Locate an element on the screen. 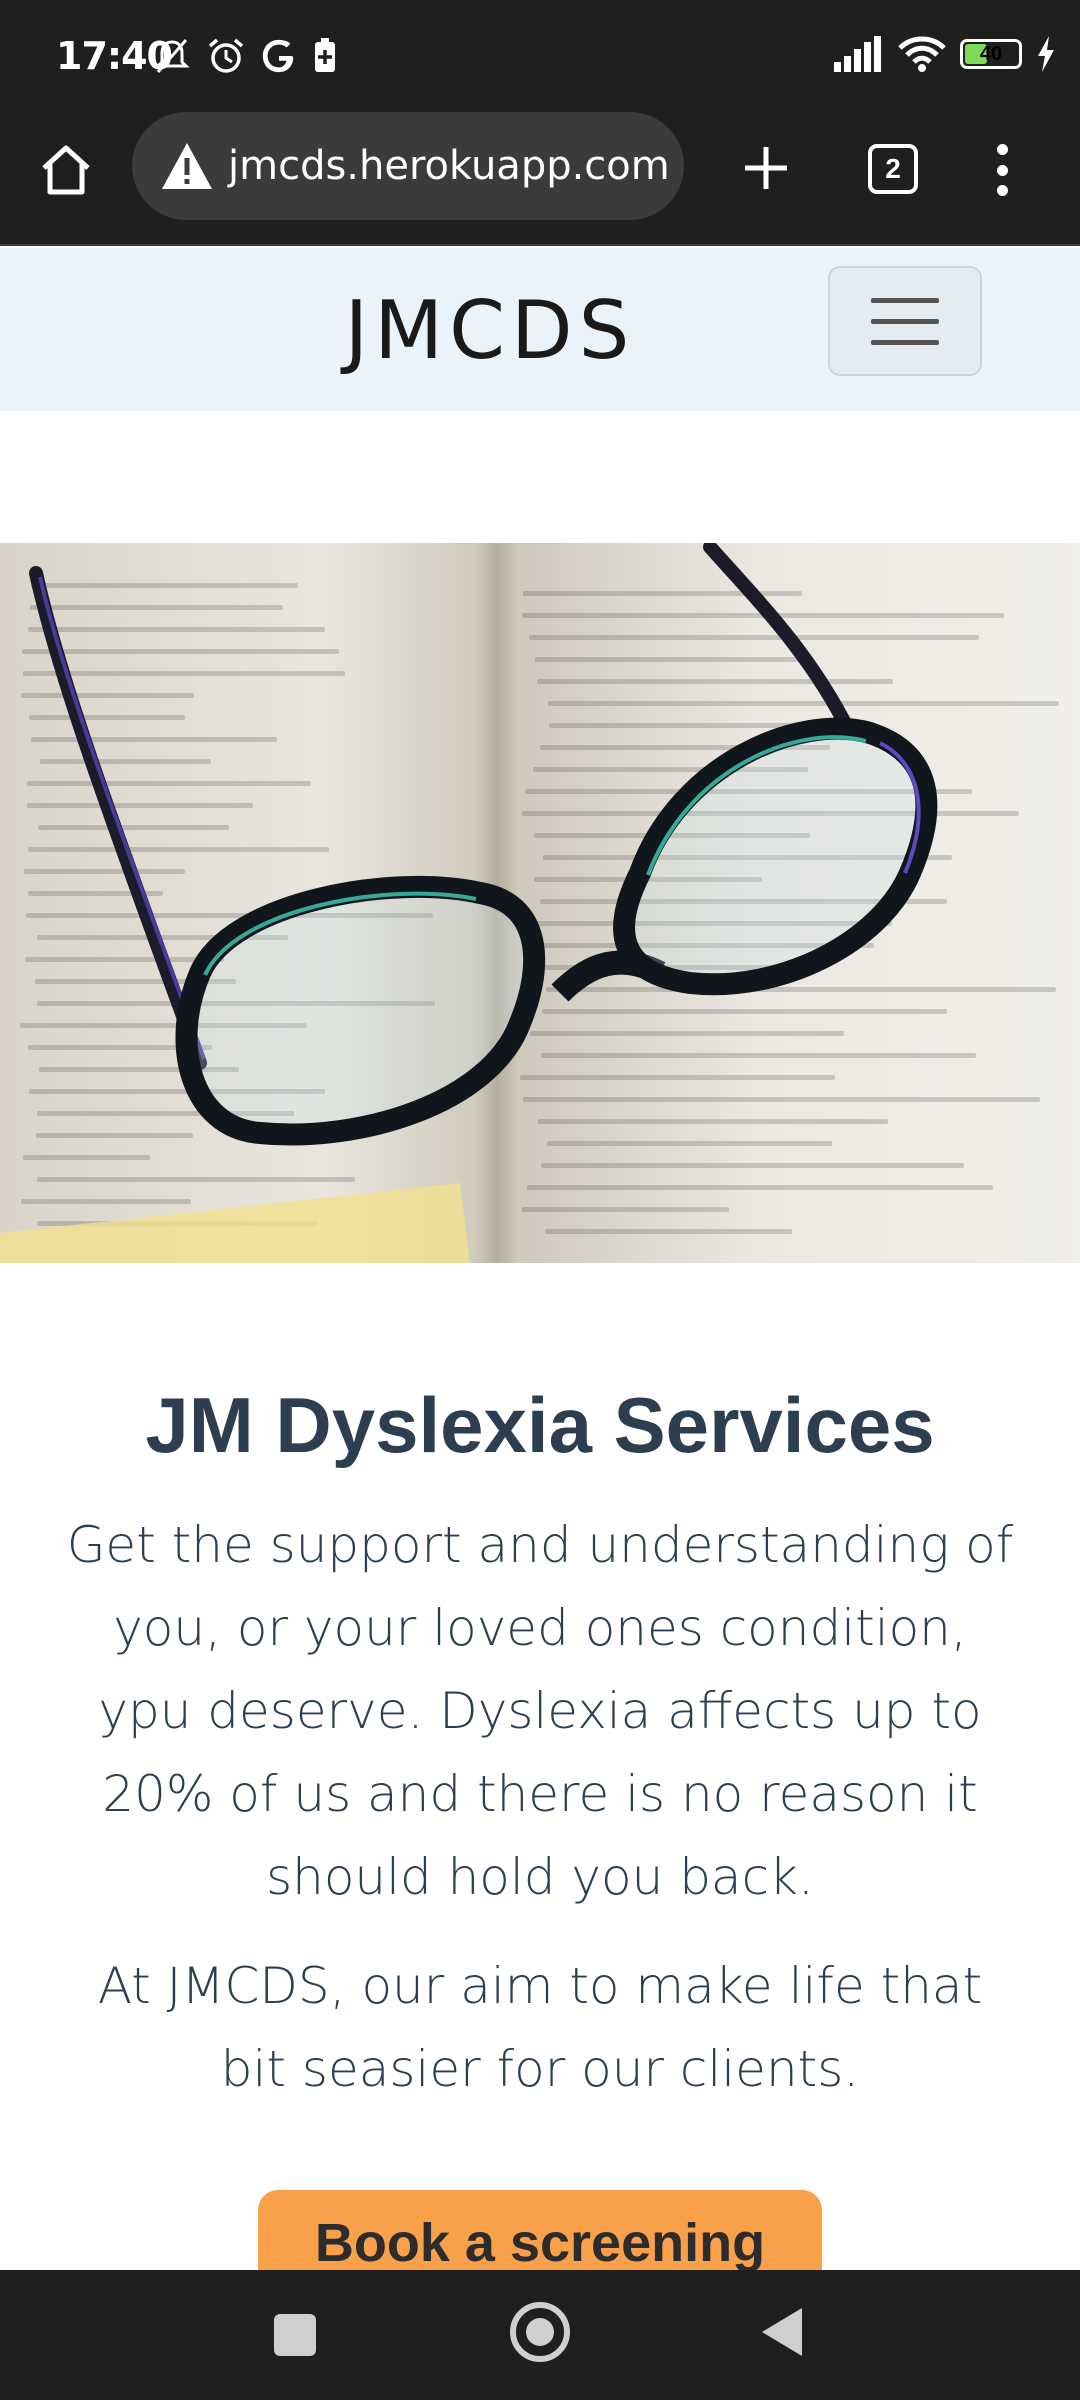  home-circle-icon is located at coordinates (540, 2332).